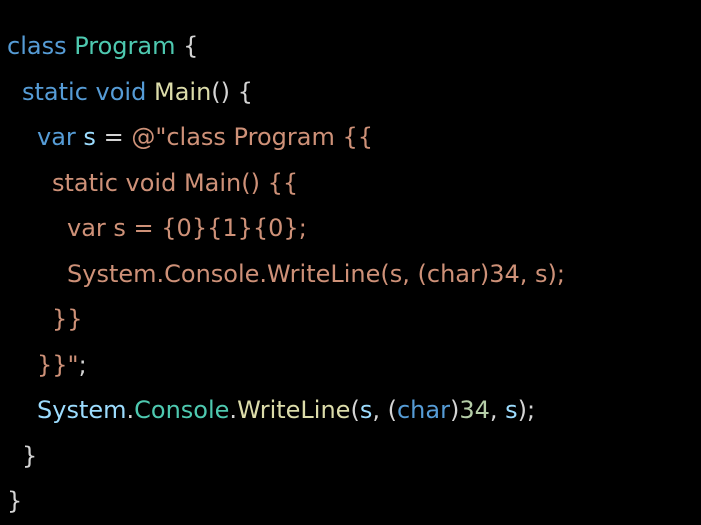 The width and height of the screenshot is (701, 525). Describe the element at coordinates (252, 137) in the screenshot. I see `code-token-string: @"class Program {{` at that location.